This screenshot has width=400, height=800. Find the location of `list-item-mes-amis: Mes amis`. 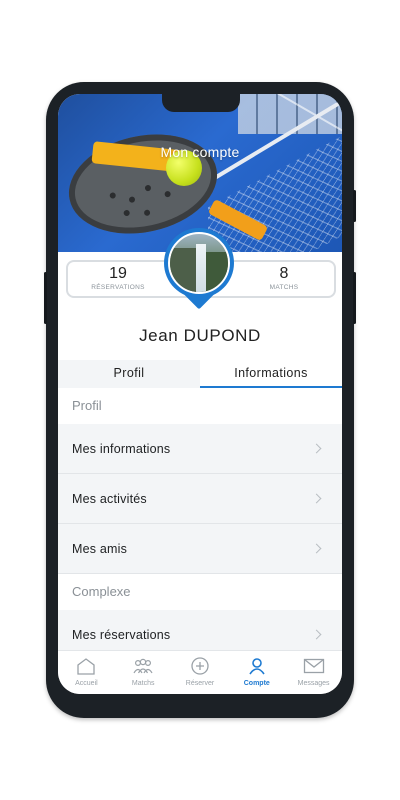

list-item-mes-amis: Mes amis is located at coordinates (200, 549).